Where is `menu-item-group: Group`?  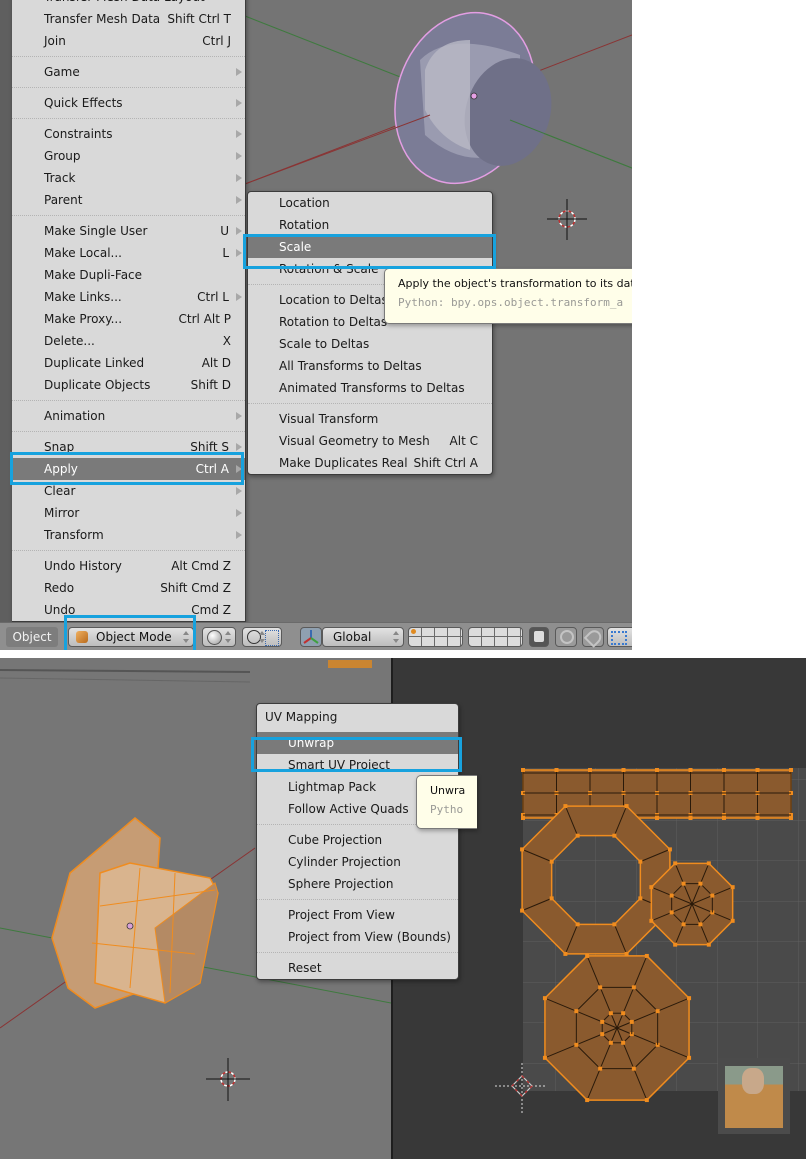
menu-item-group: Group is located at coordinates (128, 156).